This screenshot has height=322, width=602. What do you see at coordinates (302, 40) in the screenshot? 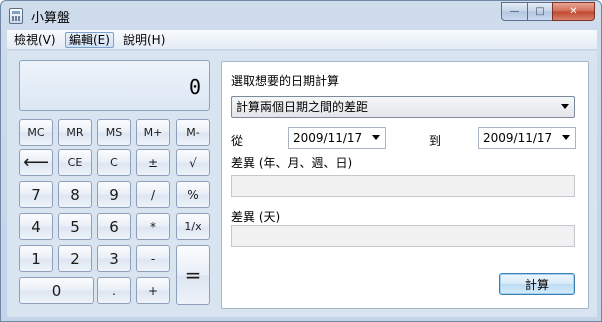
I see `menu-bar: 檢視(V) 編輯(E) 說明(H)` at bounding box center [302, 40].